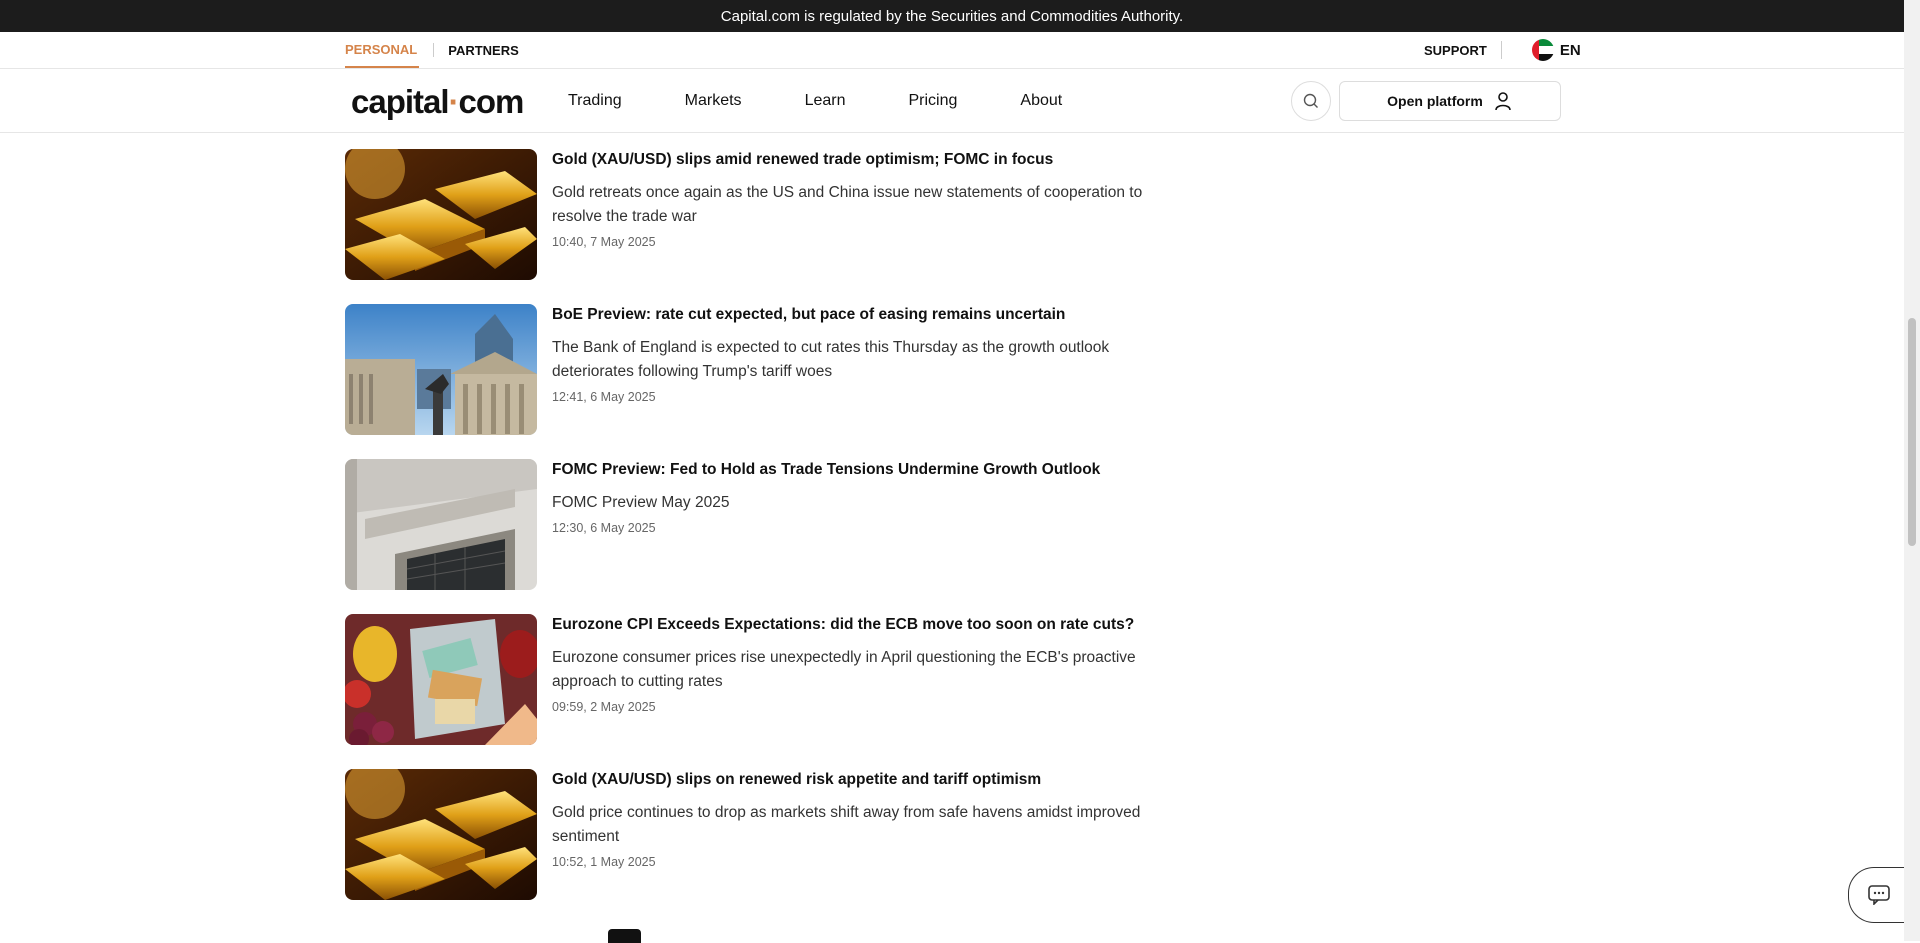  I want to click on article-description: FOMC Preview May 2025, so click(641, 502).